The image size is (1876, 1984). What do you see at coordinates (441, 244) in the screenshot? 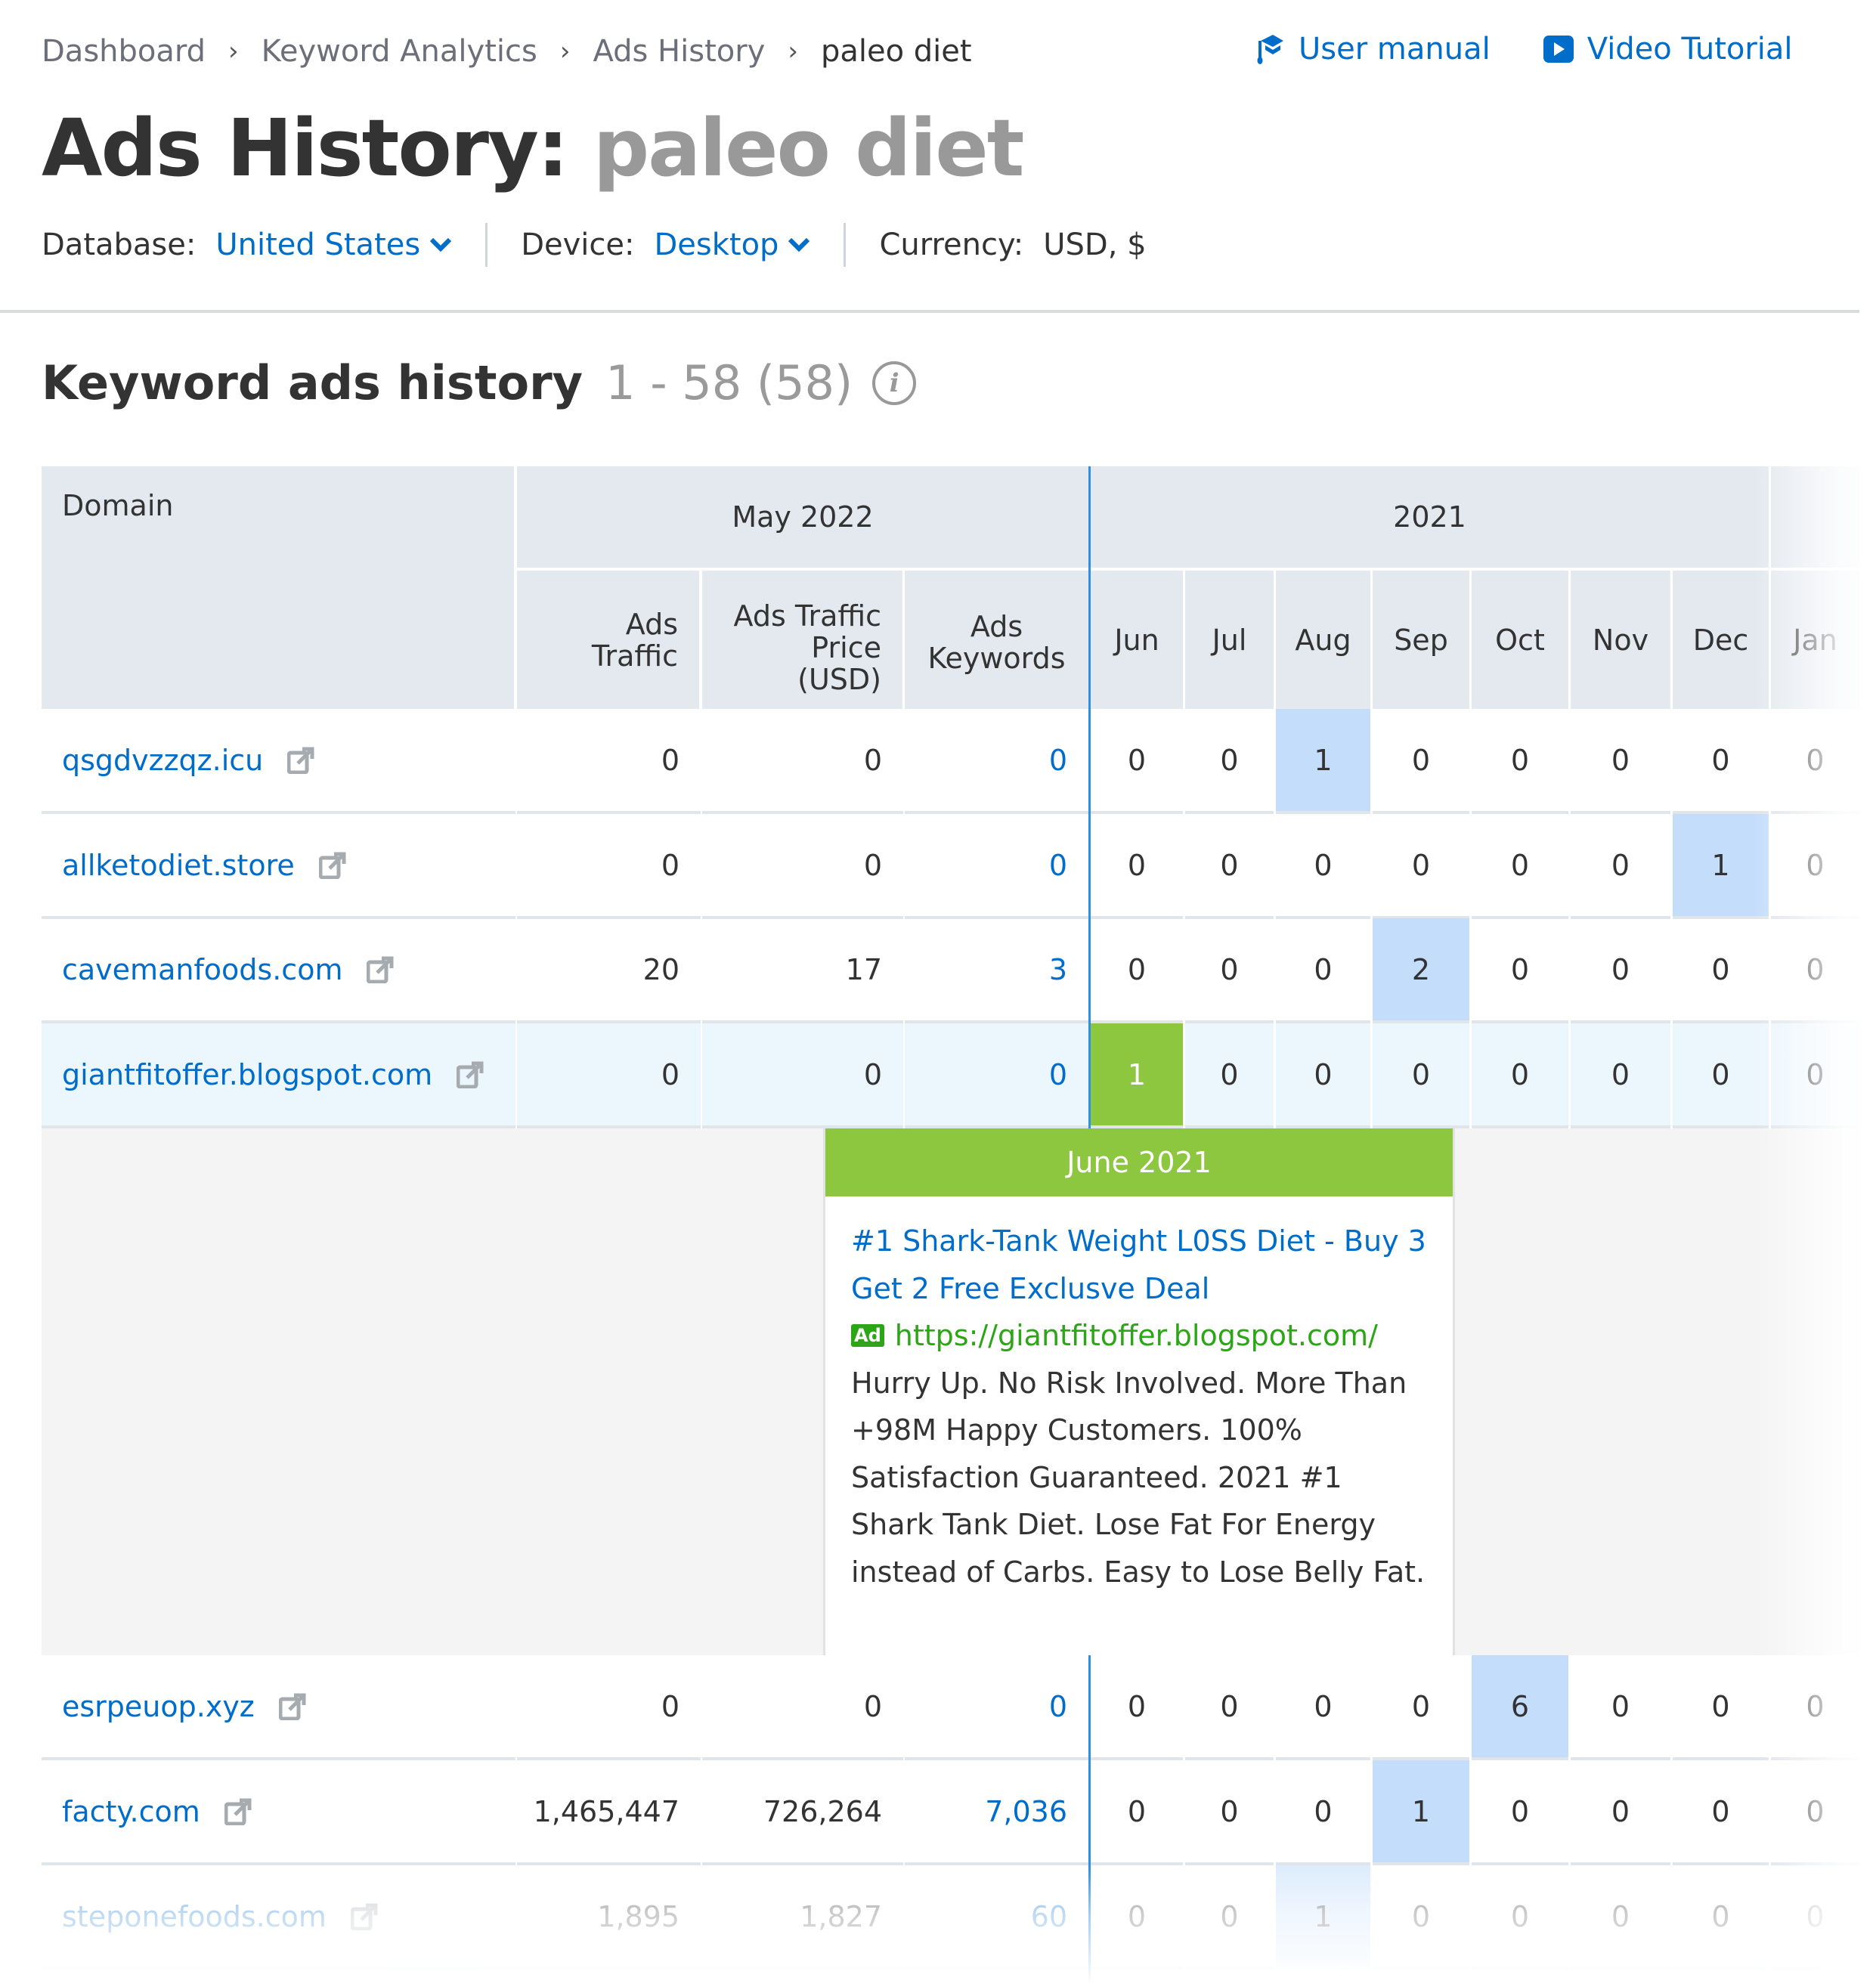
I see `chevron-down-icon` at bounding box center [441, 244].